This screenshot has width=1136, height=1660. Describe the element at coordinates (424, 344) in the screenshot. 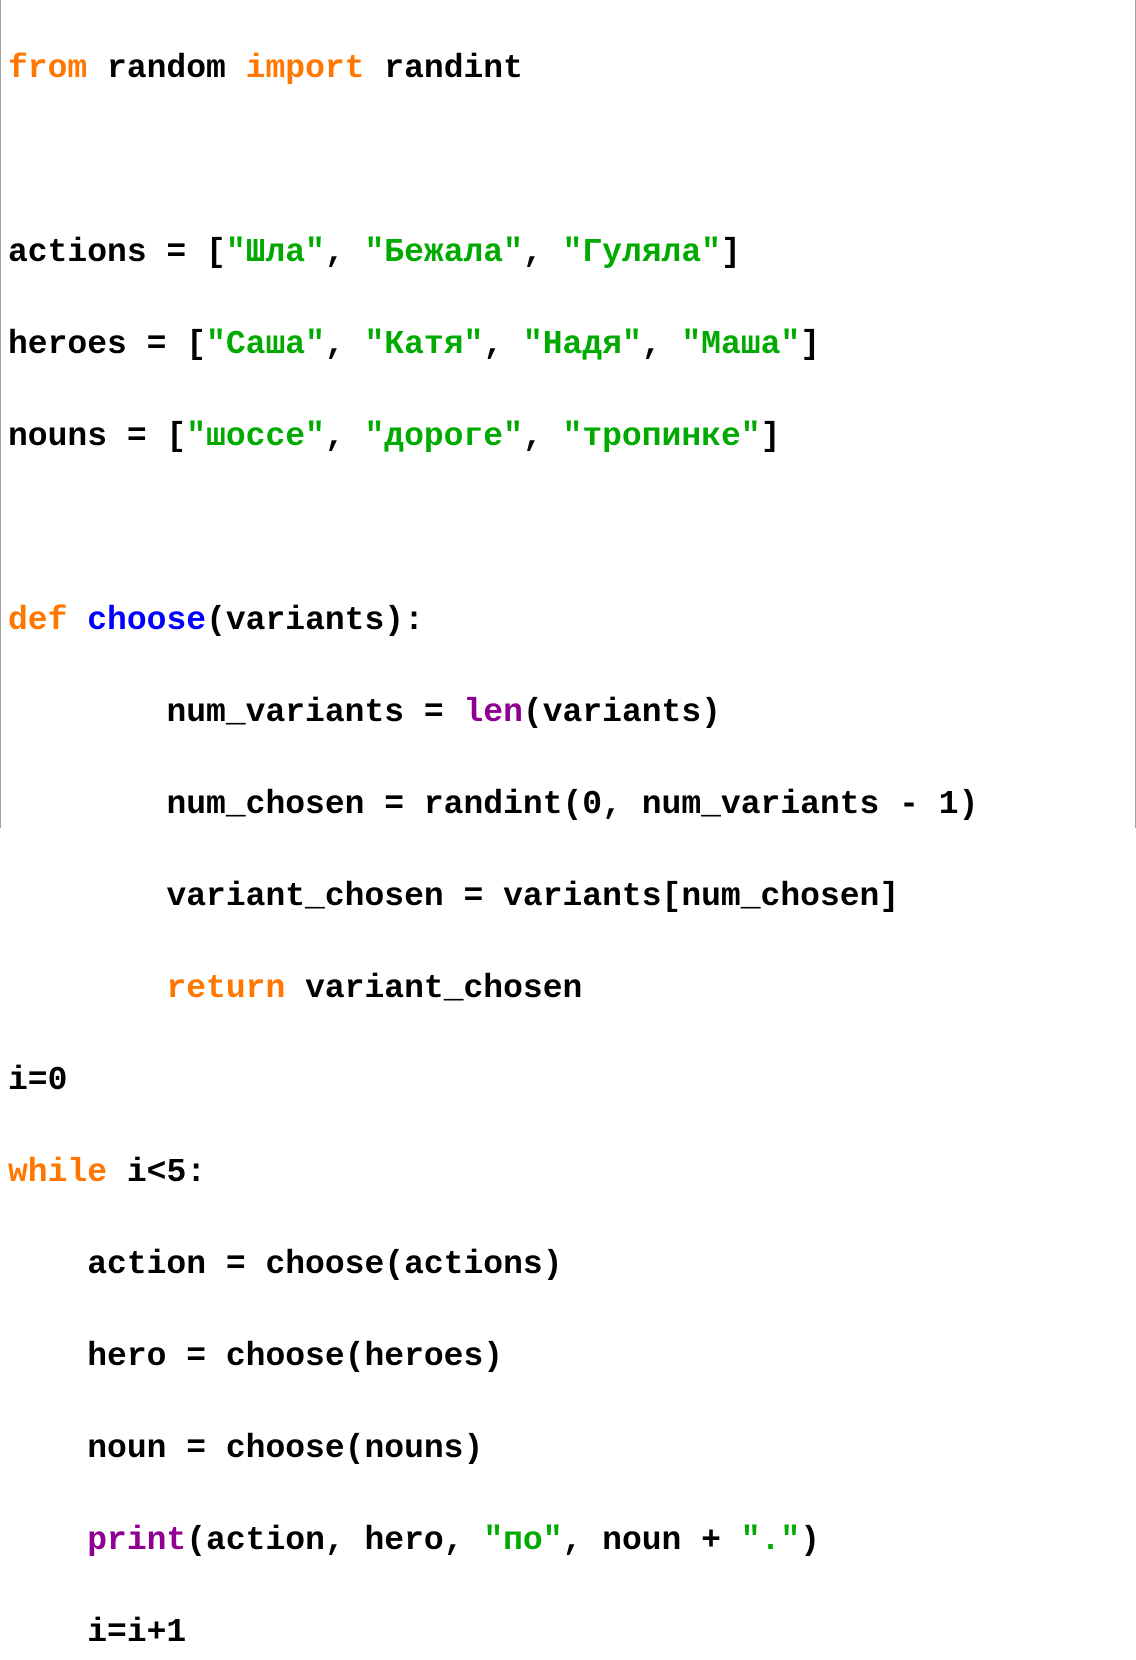

I see `string-literal: "Катя"` at that location.